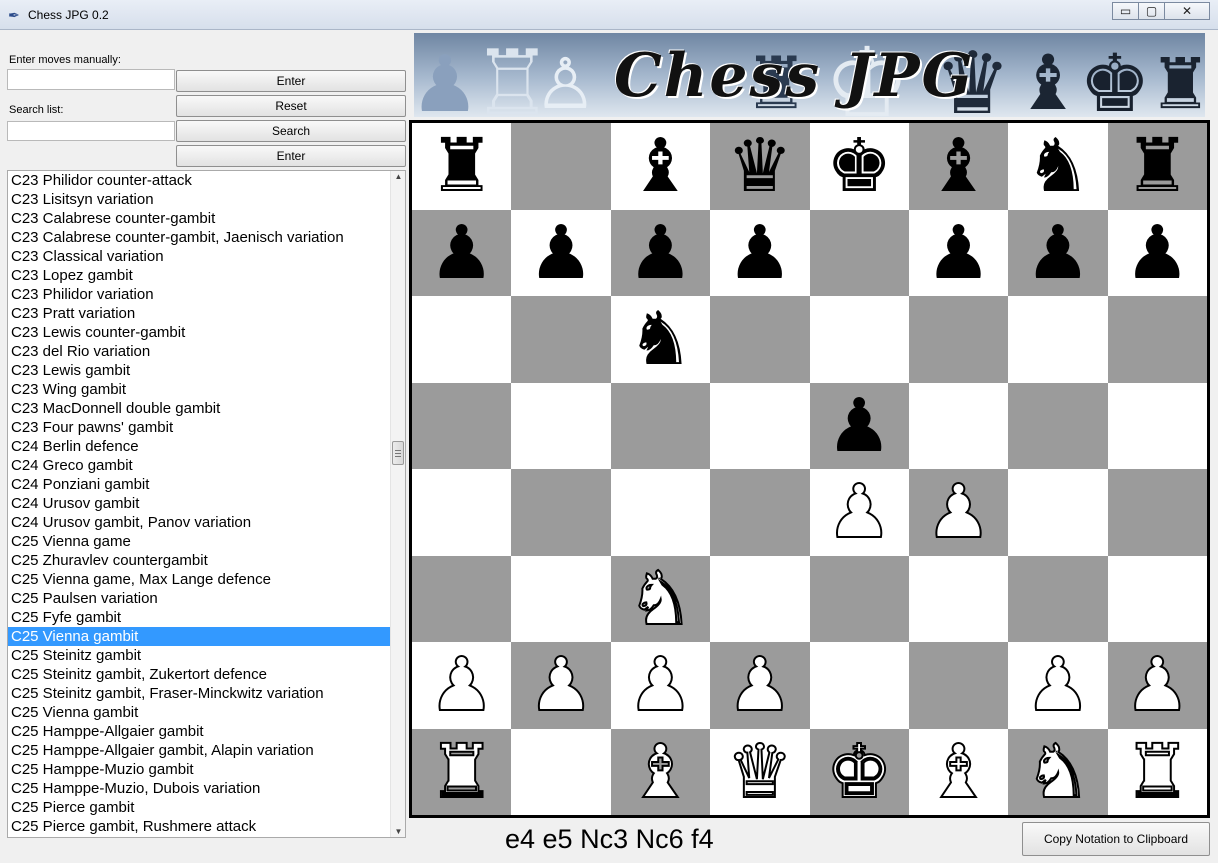 Image resolution: width=1218 pixels, height=863 pixels. What do you see at coordinates (199, 199) in the screenshot?
I see `list-item: C23 Lisitsyn variation` at bounding box center [199, 199].